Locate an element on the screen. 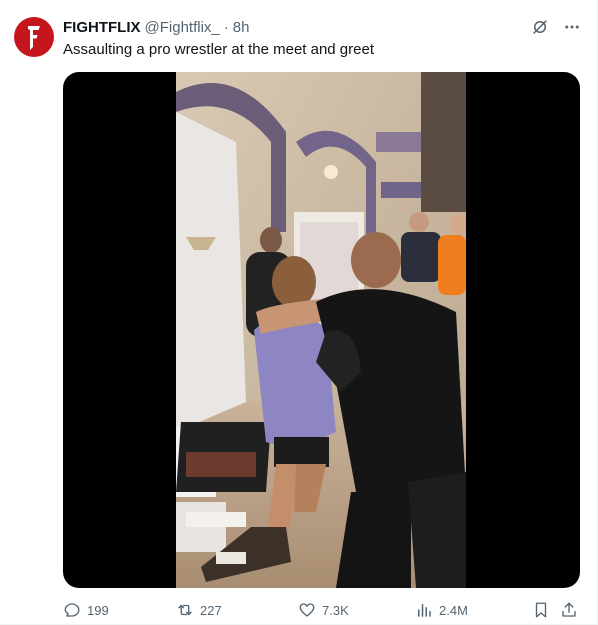 The image size is (598, 625). reply-icon is located at coordinates (72, 610).